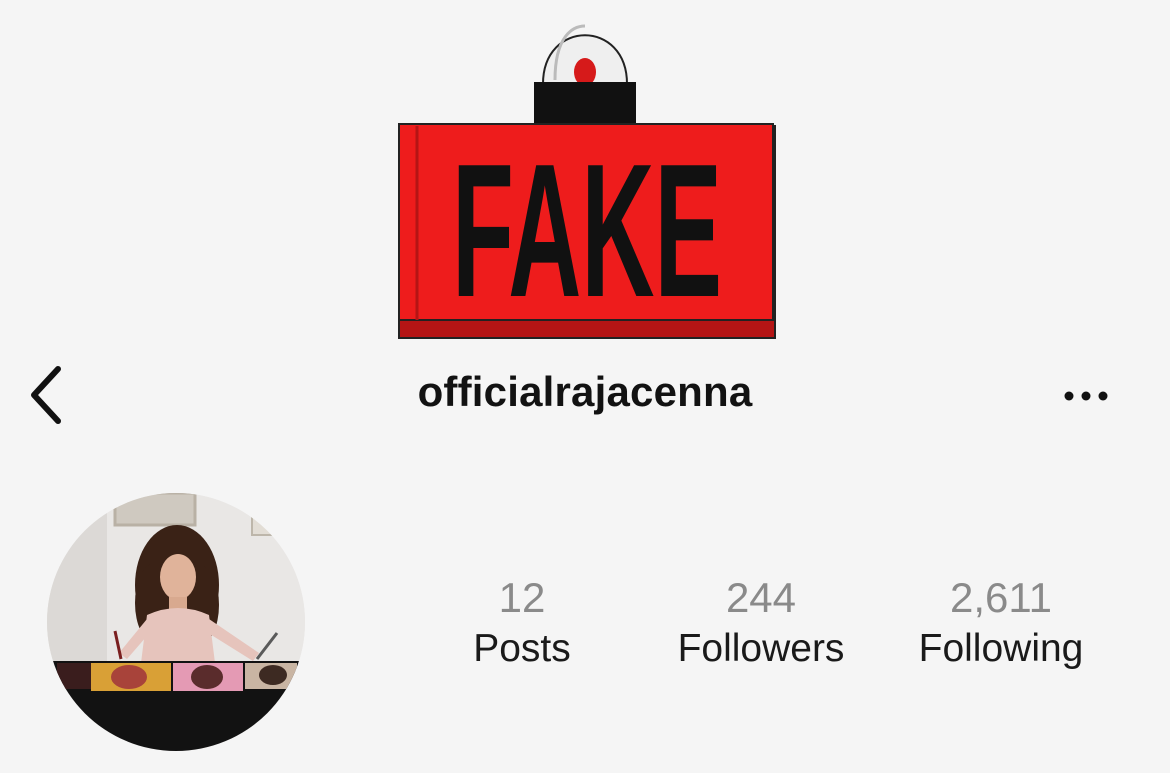 This screenshot has height=773, width=1170. What do you see at coordinates (1001, 623) in the screenshot?
I see `following-stat: 2,611 Following` at bounding box center [1001, 623].